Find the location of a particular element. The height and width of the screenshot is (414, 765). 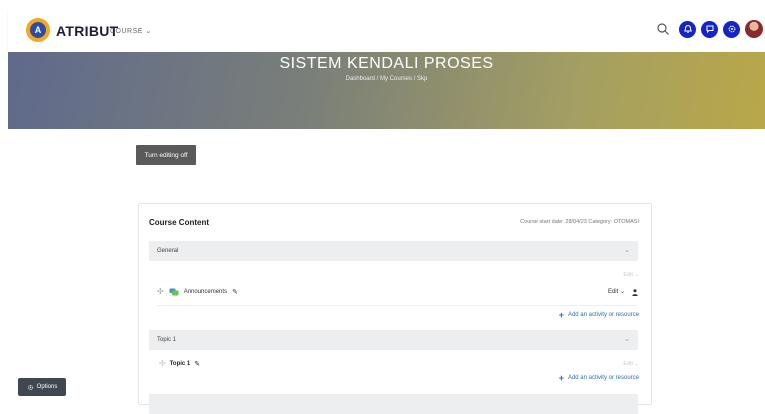

activity-name: Announcements is located at coordinates (205, 292).